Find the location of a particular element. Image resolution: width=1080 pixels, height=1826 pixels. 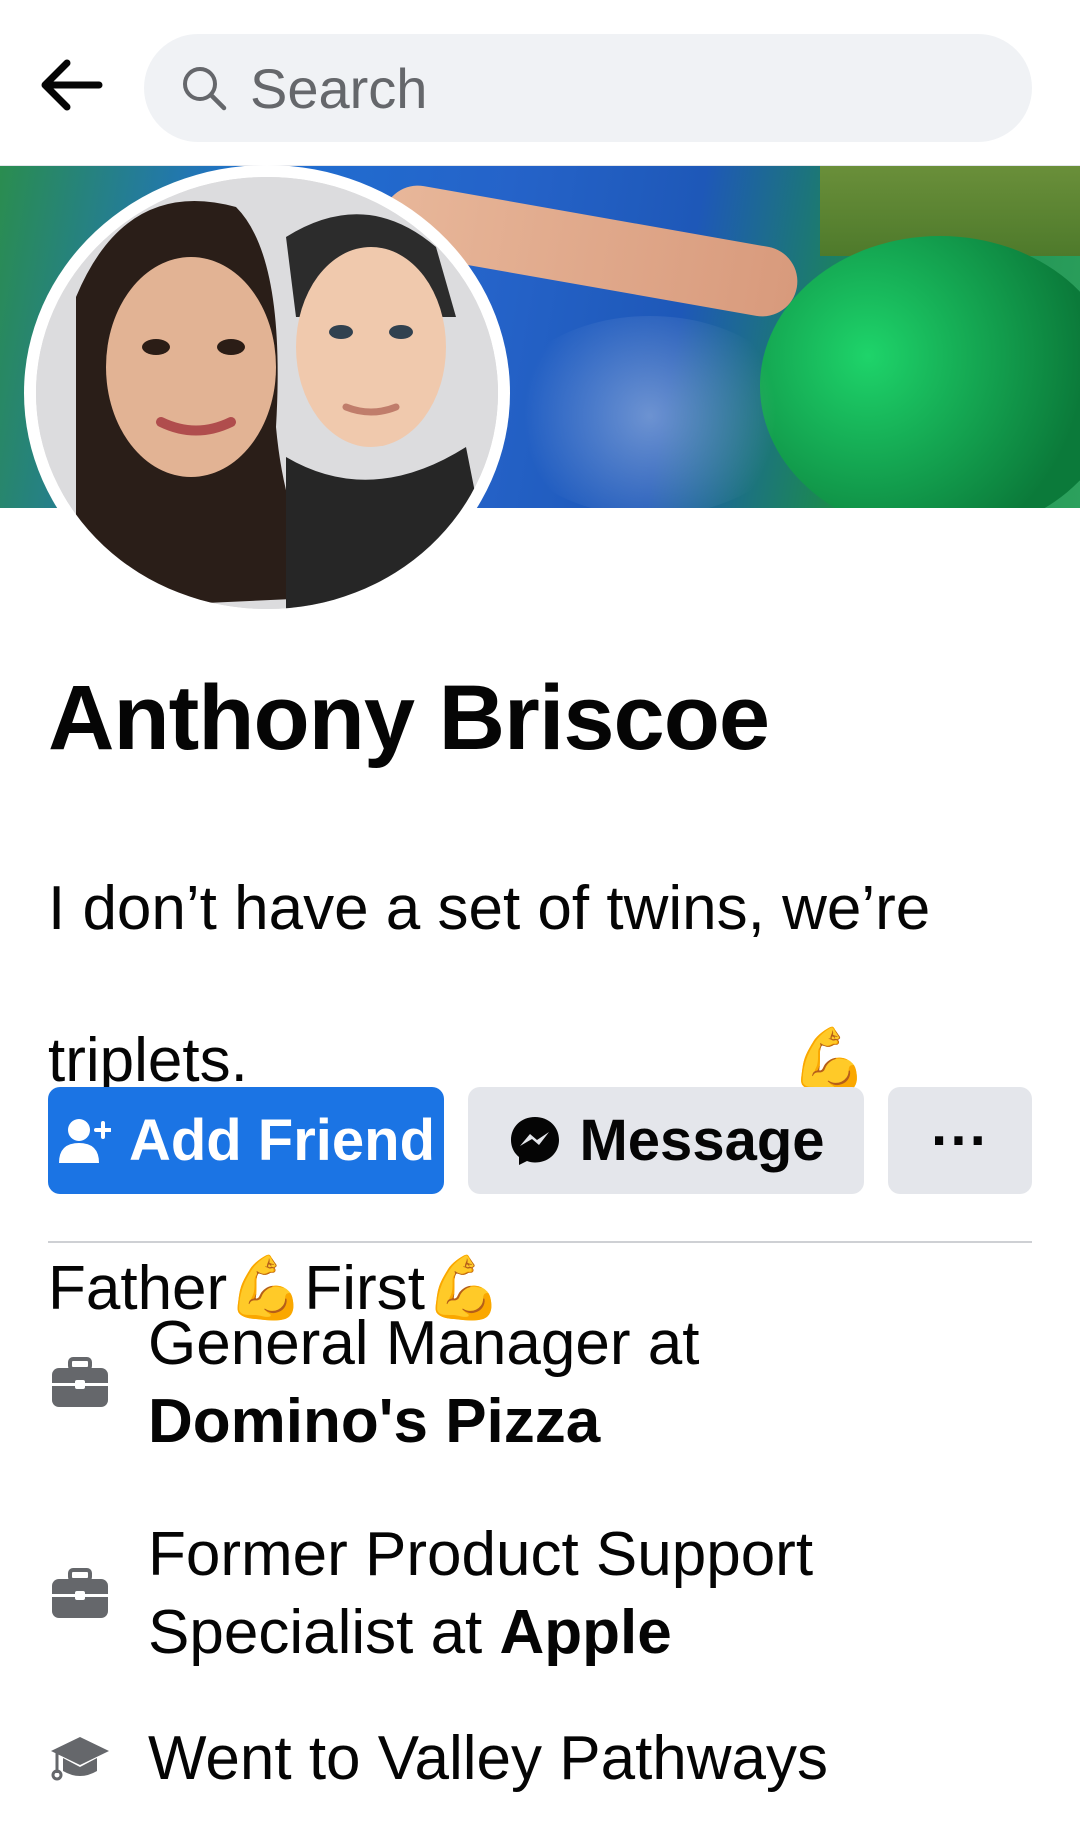

search-bar is located at coordinates (588, 88).